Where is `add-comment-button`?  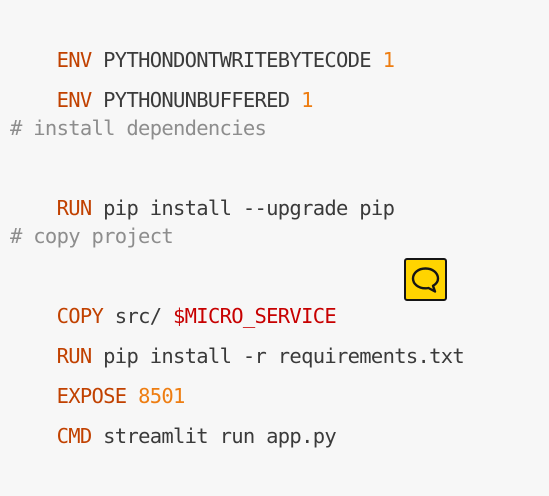 add-comment-button is located at coordinates (425, 279).